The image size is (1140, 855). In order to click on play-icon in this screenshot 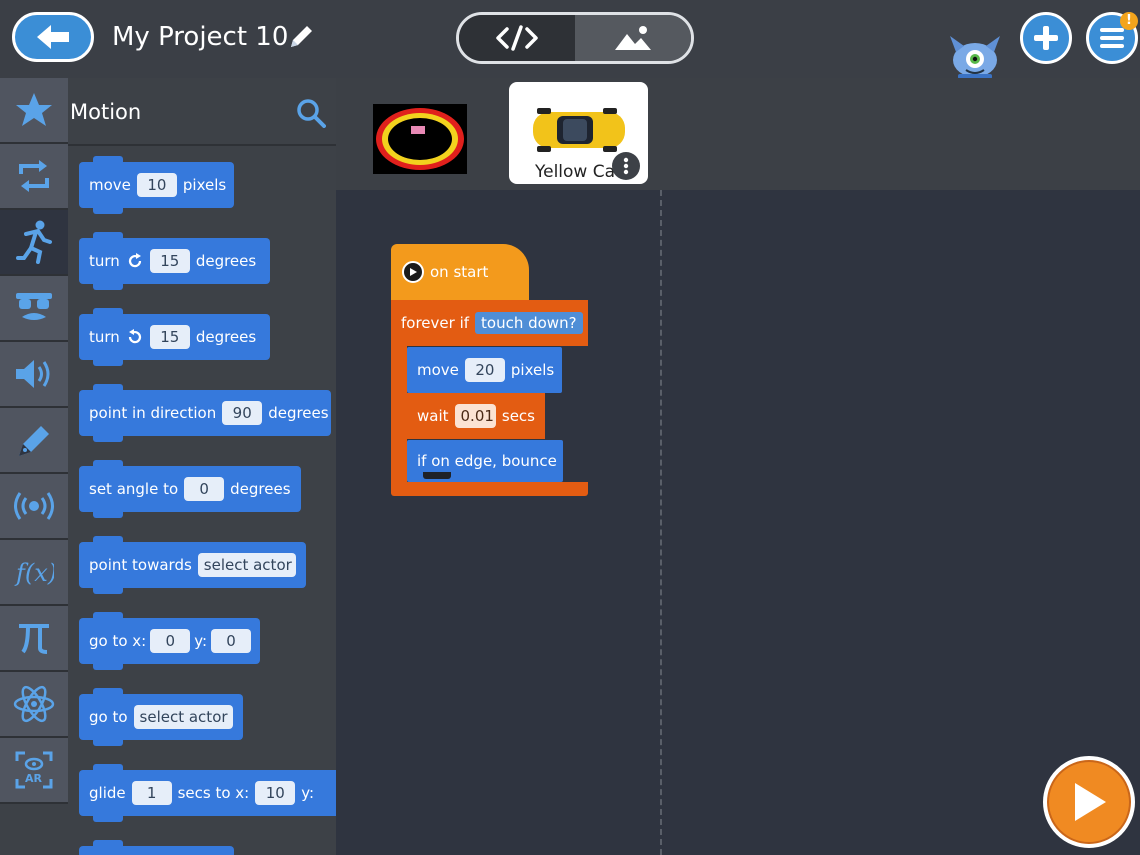, I will do `click(1090, 802)`.